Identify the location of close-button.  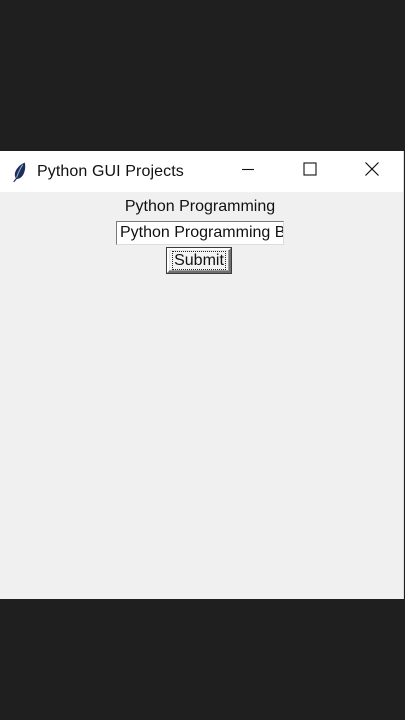
(372, 171).